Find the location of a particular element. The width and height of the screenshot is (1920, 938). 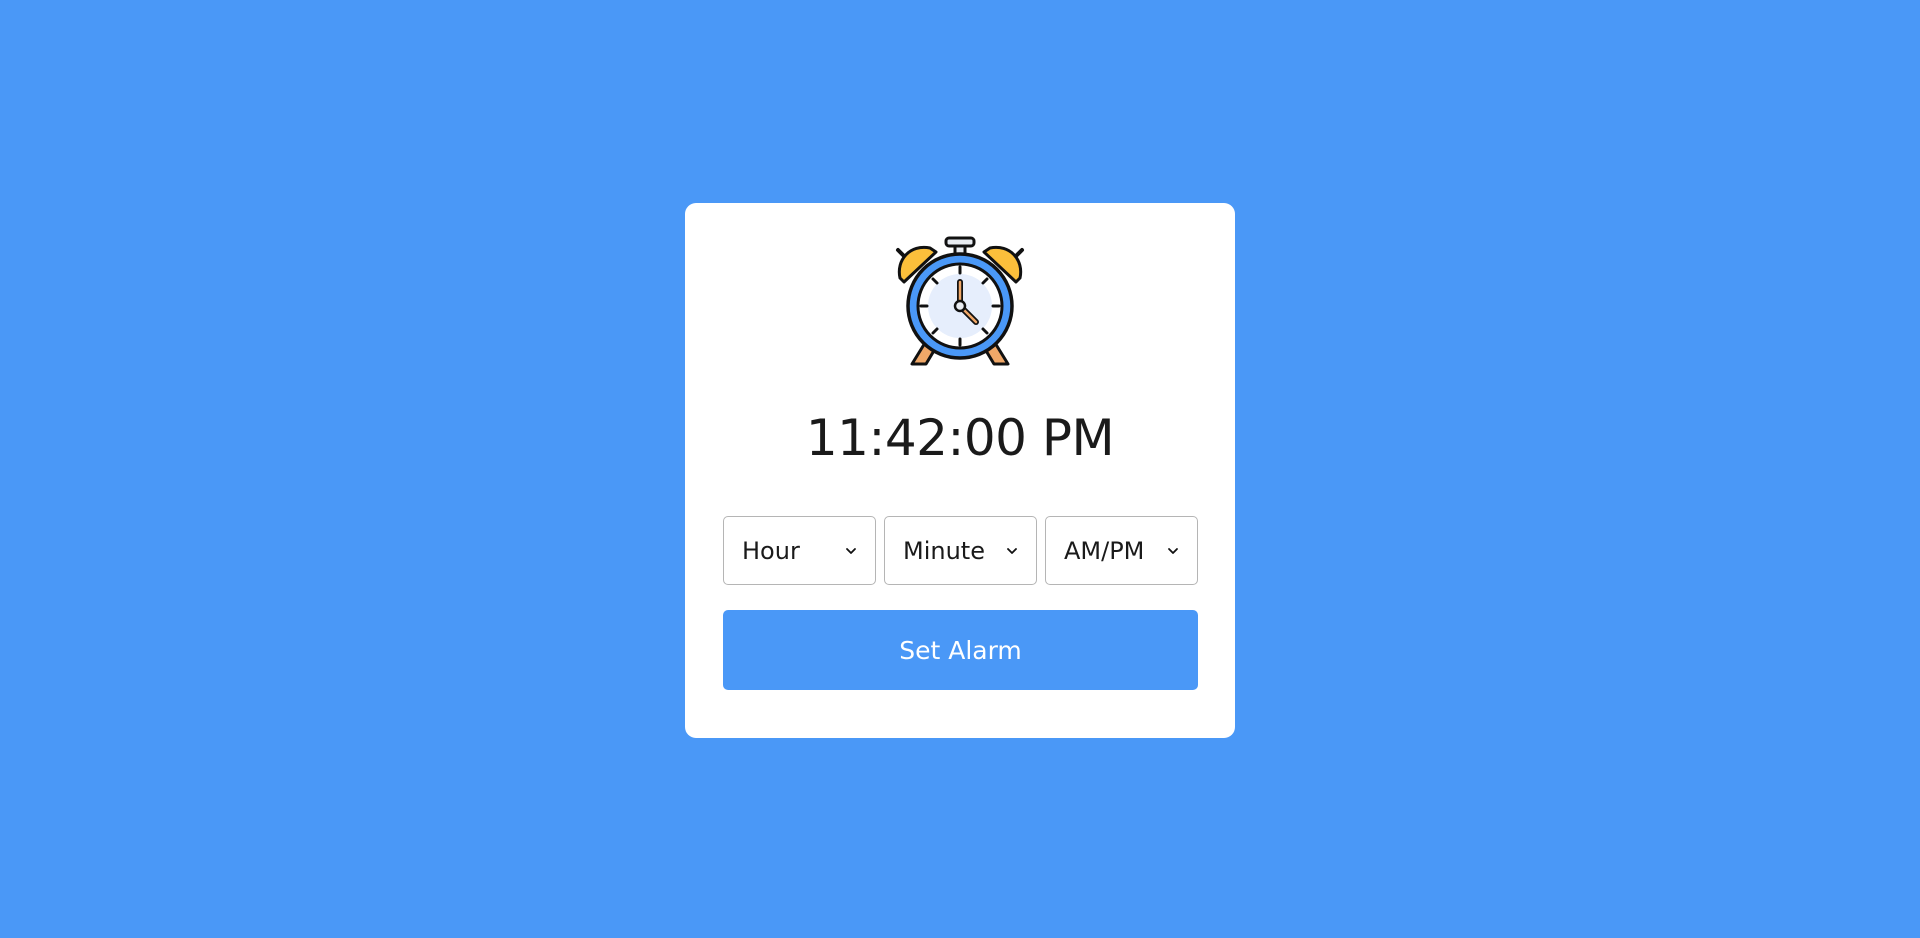

ampm-select: AM/PM is located at coordinates (1121, 550).